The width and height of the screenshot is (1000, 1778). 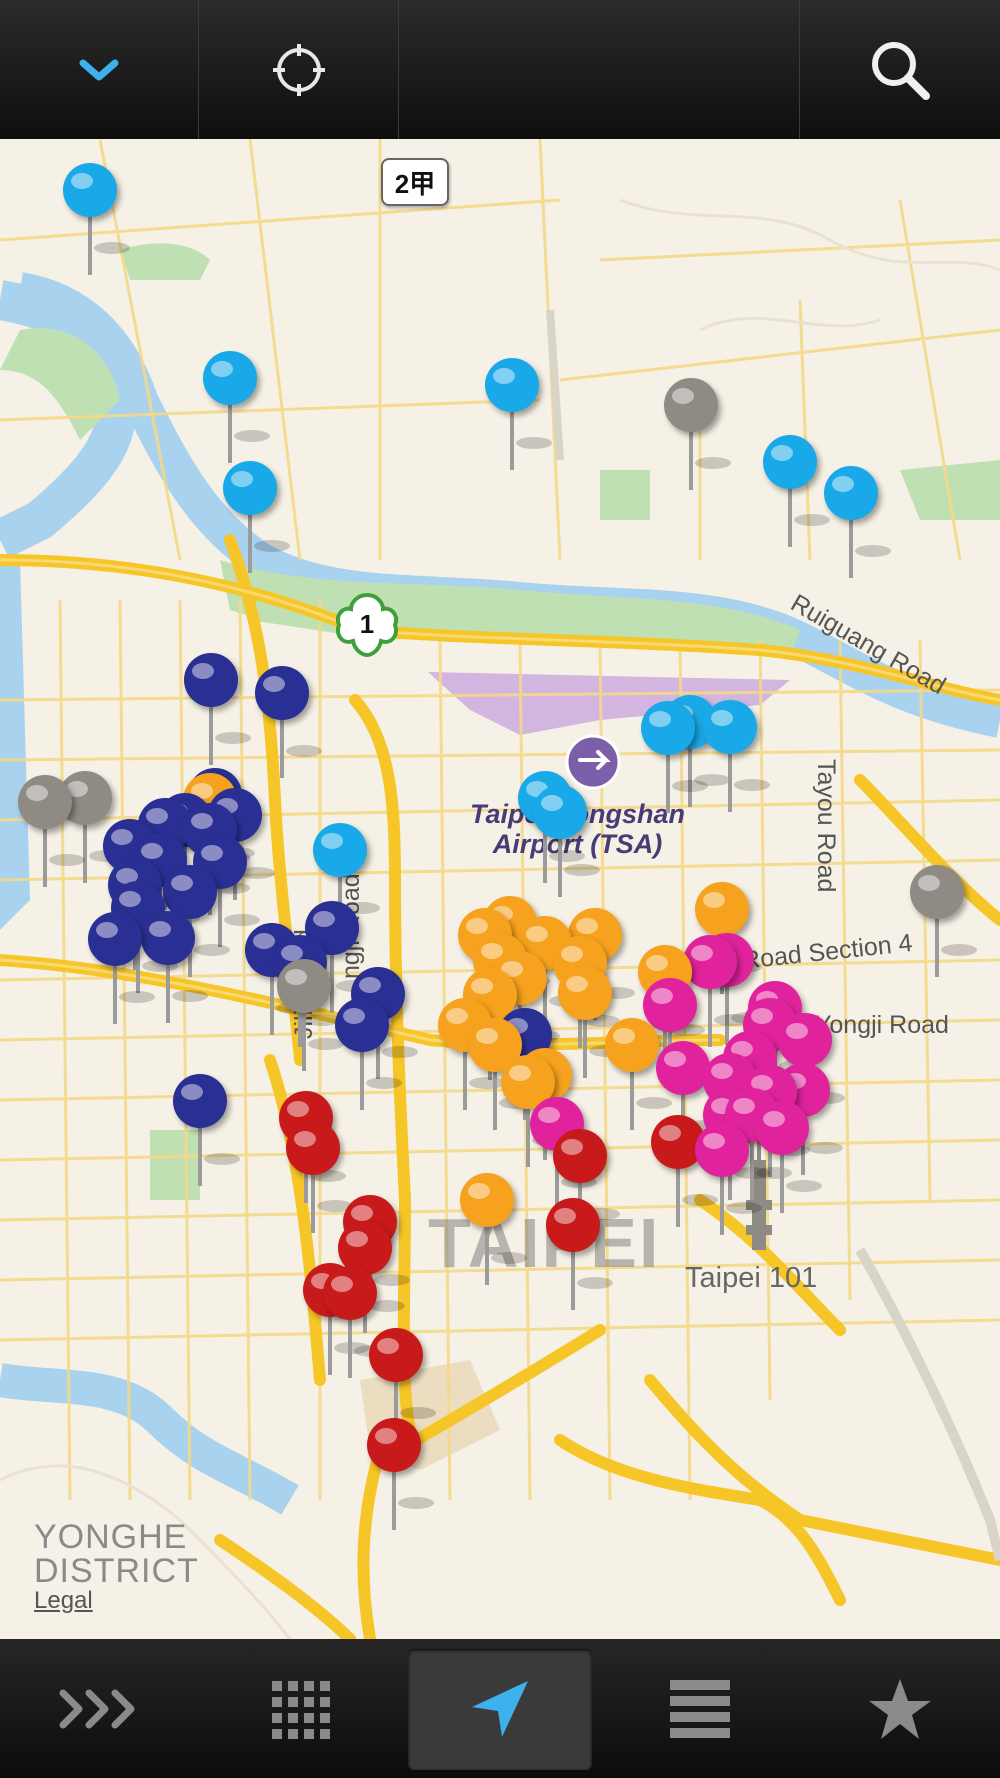 I want to click on chevron-down-icon, so click(x=99, y=69).